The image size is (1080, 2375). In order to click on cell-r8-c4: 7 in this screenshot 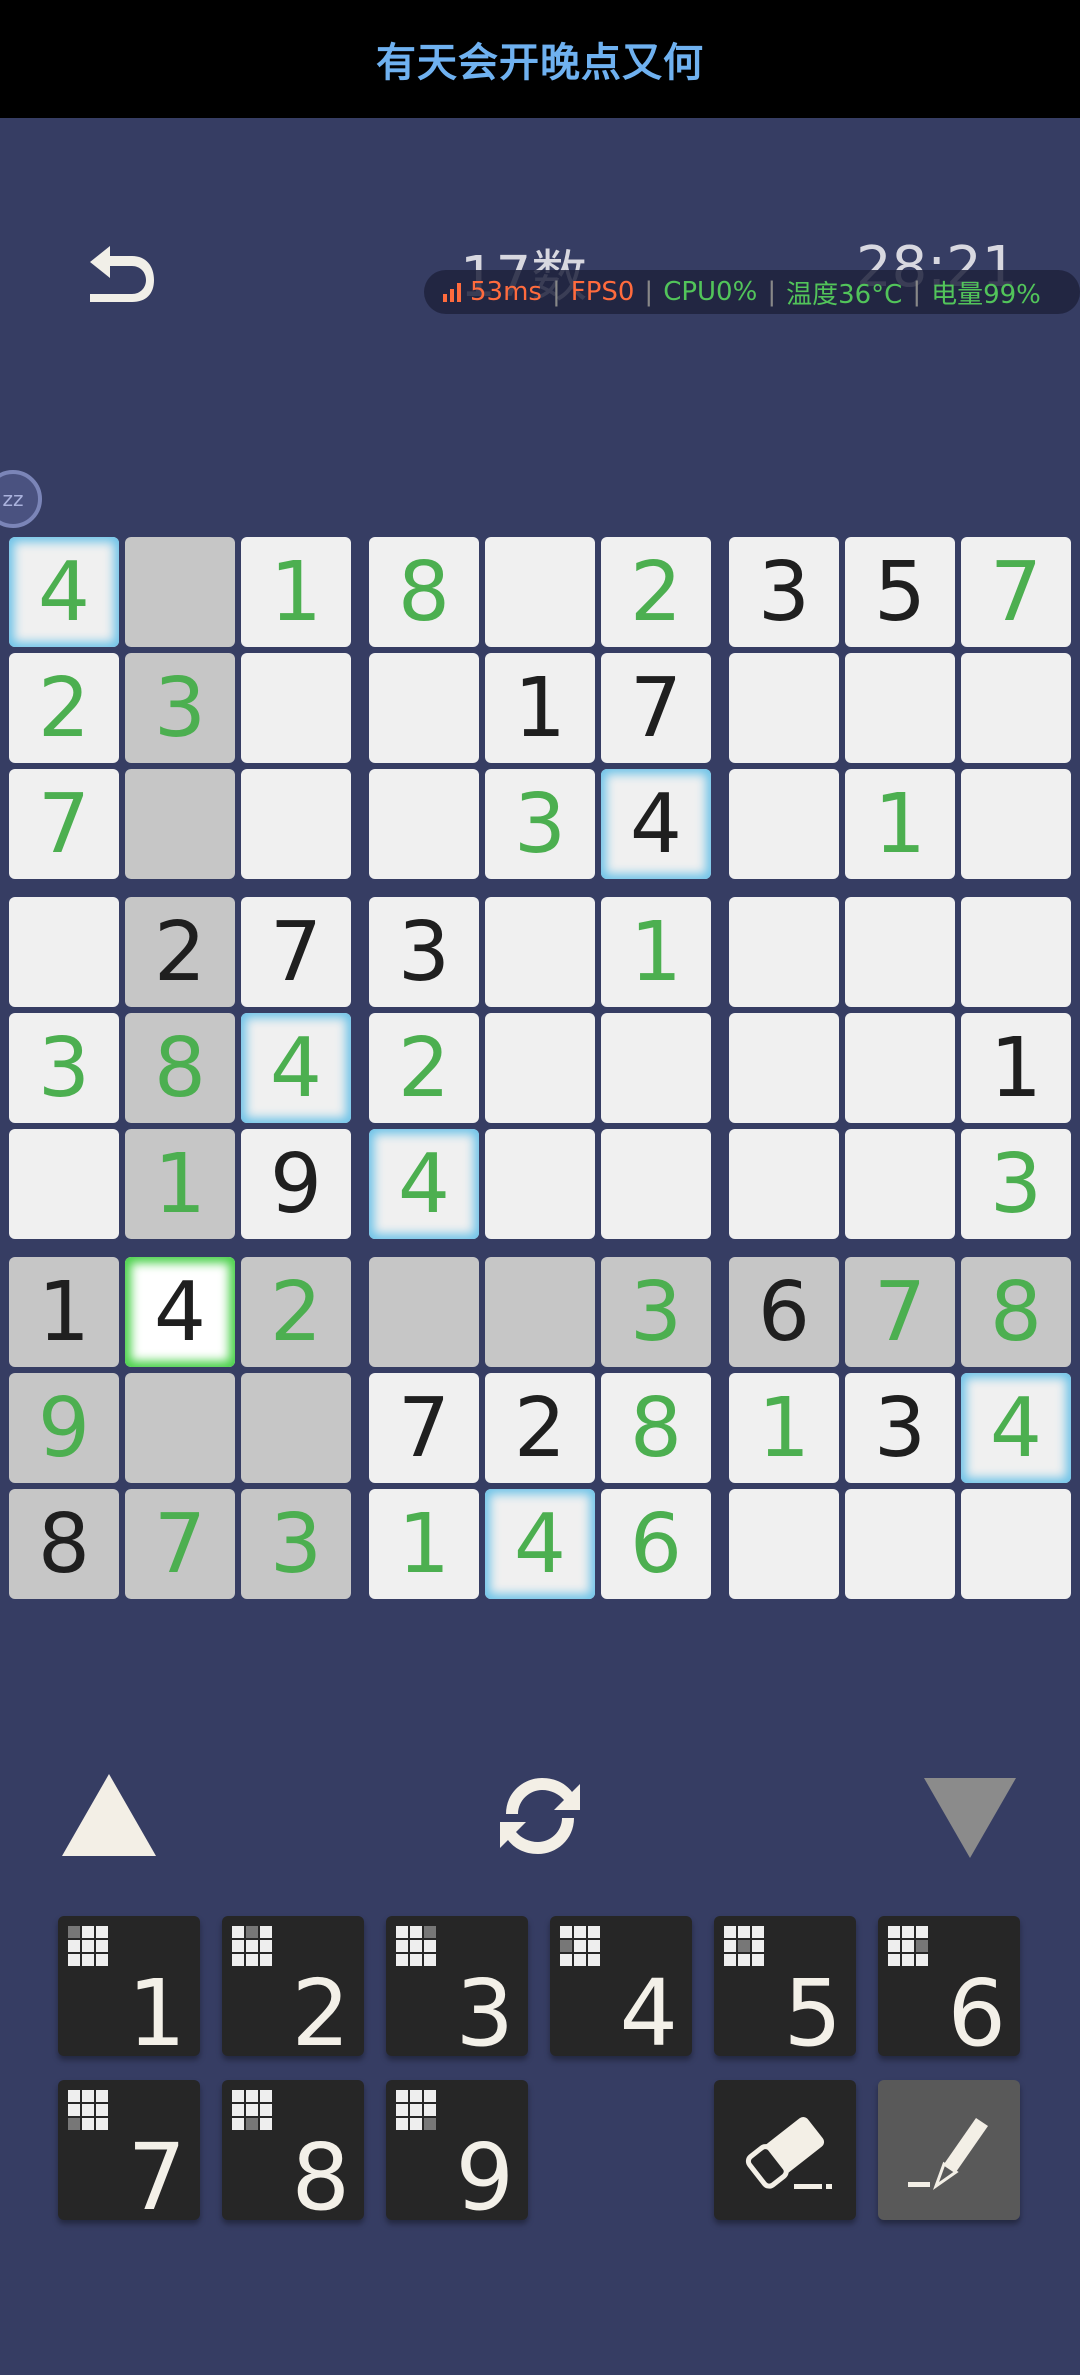, I will do `click(424, 1428)`.